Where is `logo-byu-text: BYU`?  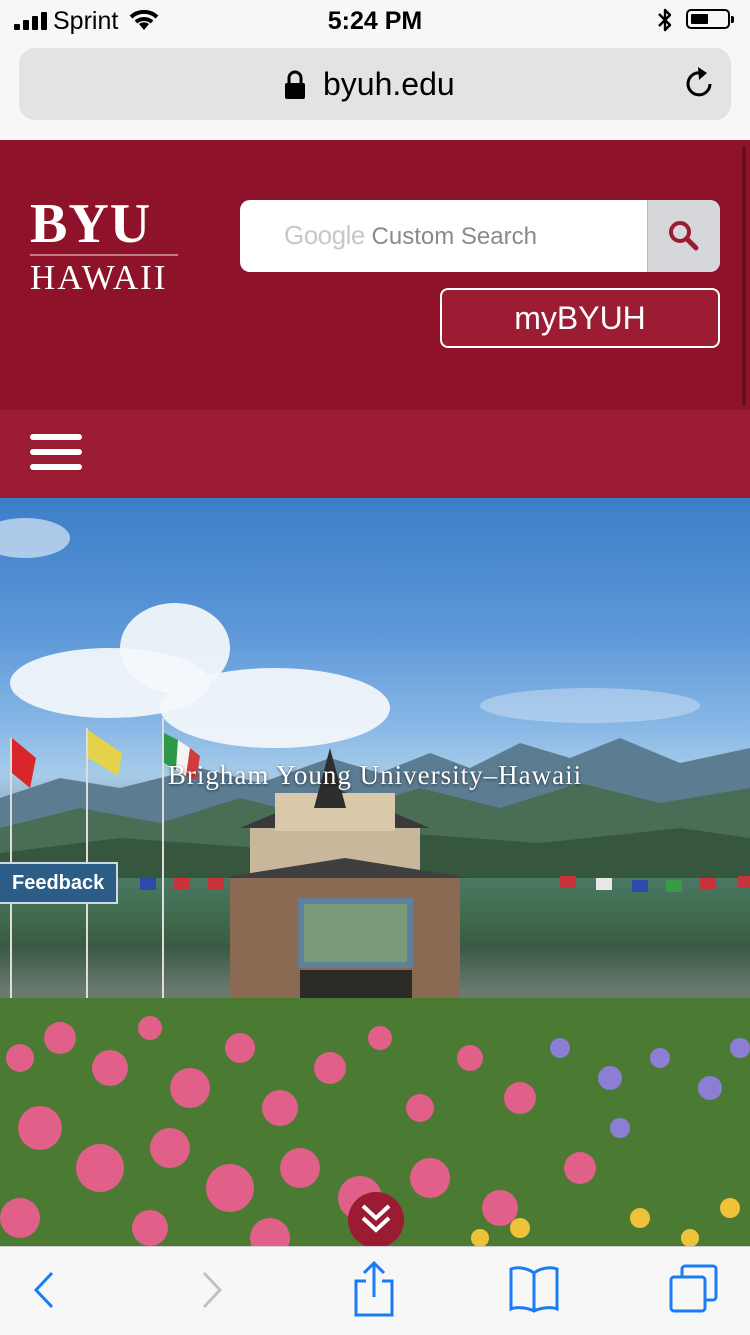 logo-byu-text: BYU is located at coordinates (91, 224).